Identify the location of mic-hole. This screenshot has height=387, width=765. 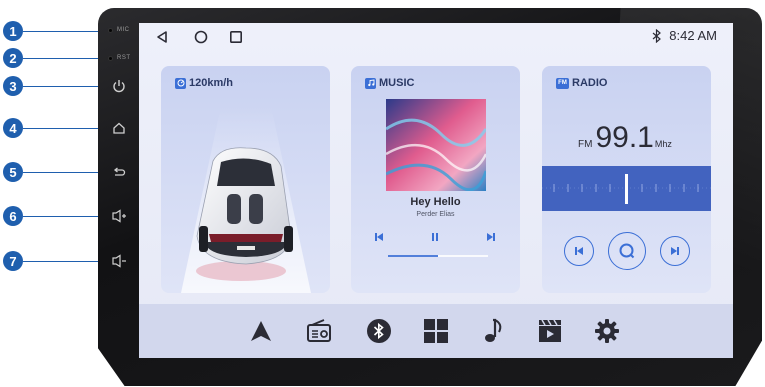
(110, 30).